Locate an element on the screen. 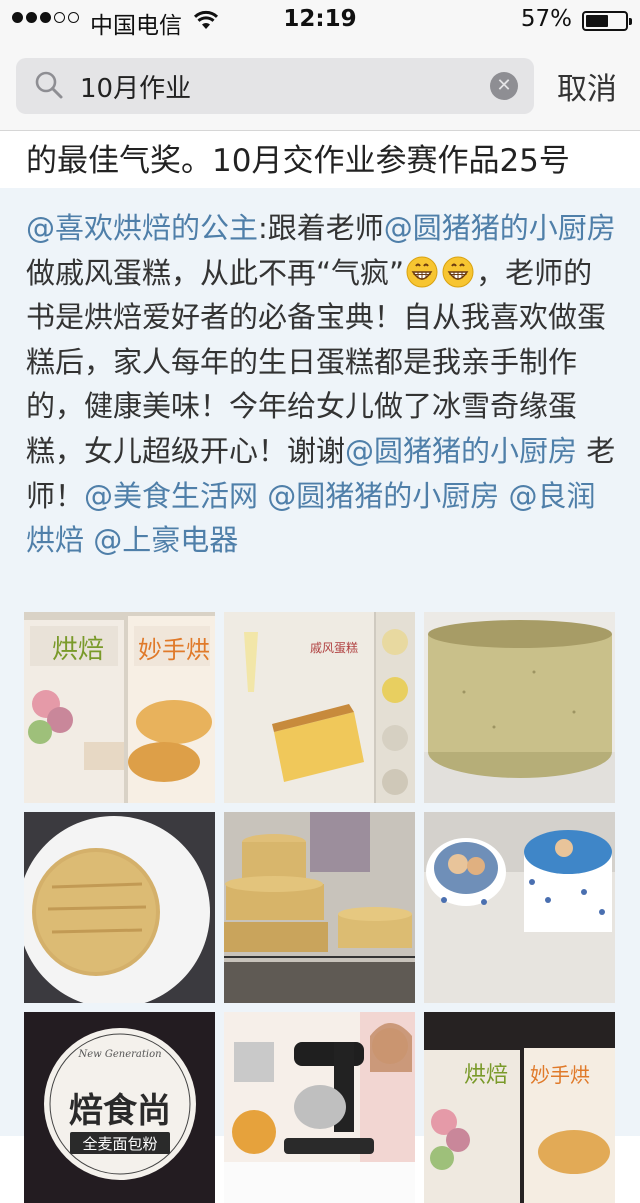 This screenshot has width=640, height=1203. svg-text: New Generation is located at coordinates (119, 1054).